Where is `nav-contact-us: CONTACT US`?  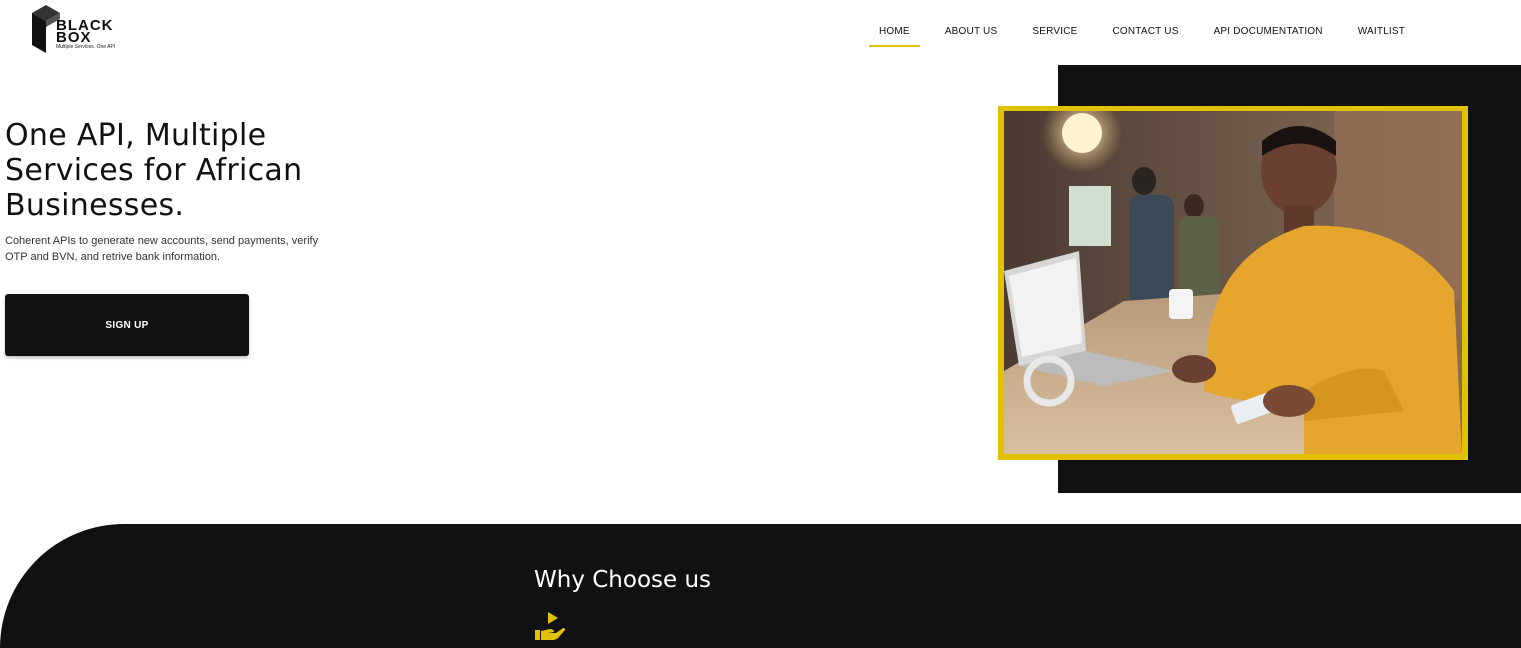
nav-contact-us: CONTACT US is located at coordinates (1145, 35).